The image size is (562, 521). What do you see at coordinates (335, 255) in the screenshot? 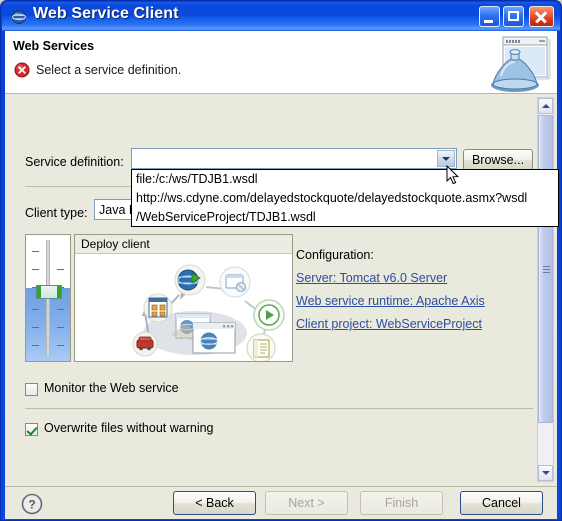
I see `configuration-label: Configuration:` at bounding box center [335, 255].